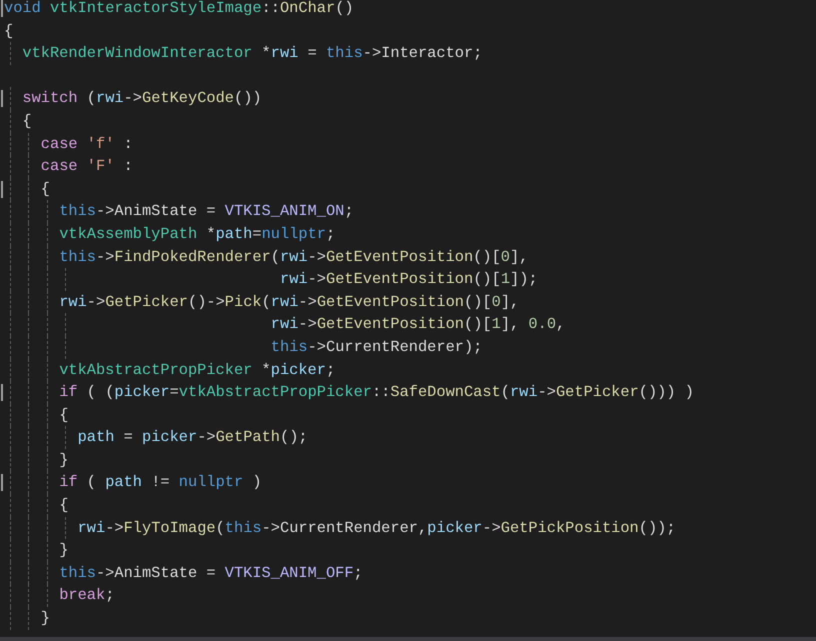 The image size is (816, 641). Describe the element at coordinates (86, 167) in the screenshot. I see `code-line: case 'F' :` at that location.